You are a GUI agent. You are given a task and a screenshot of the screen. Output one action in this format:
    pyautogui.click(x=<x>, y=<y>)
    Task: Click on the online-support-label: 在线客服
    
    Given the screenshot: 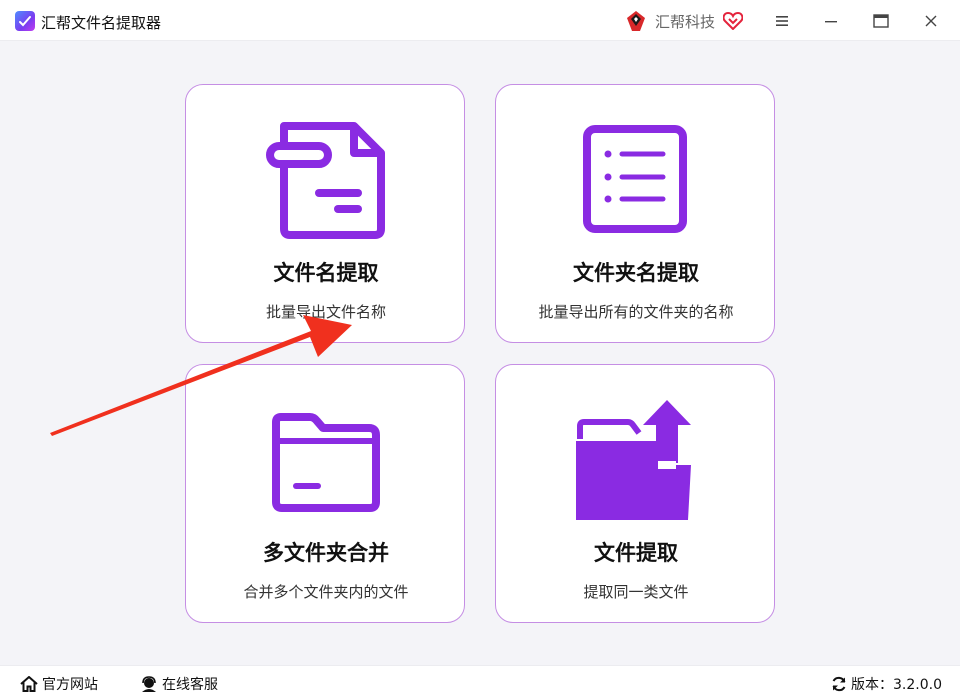 What is the action you would take?
    pyautogui.click(x=190, y=685)
    